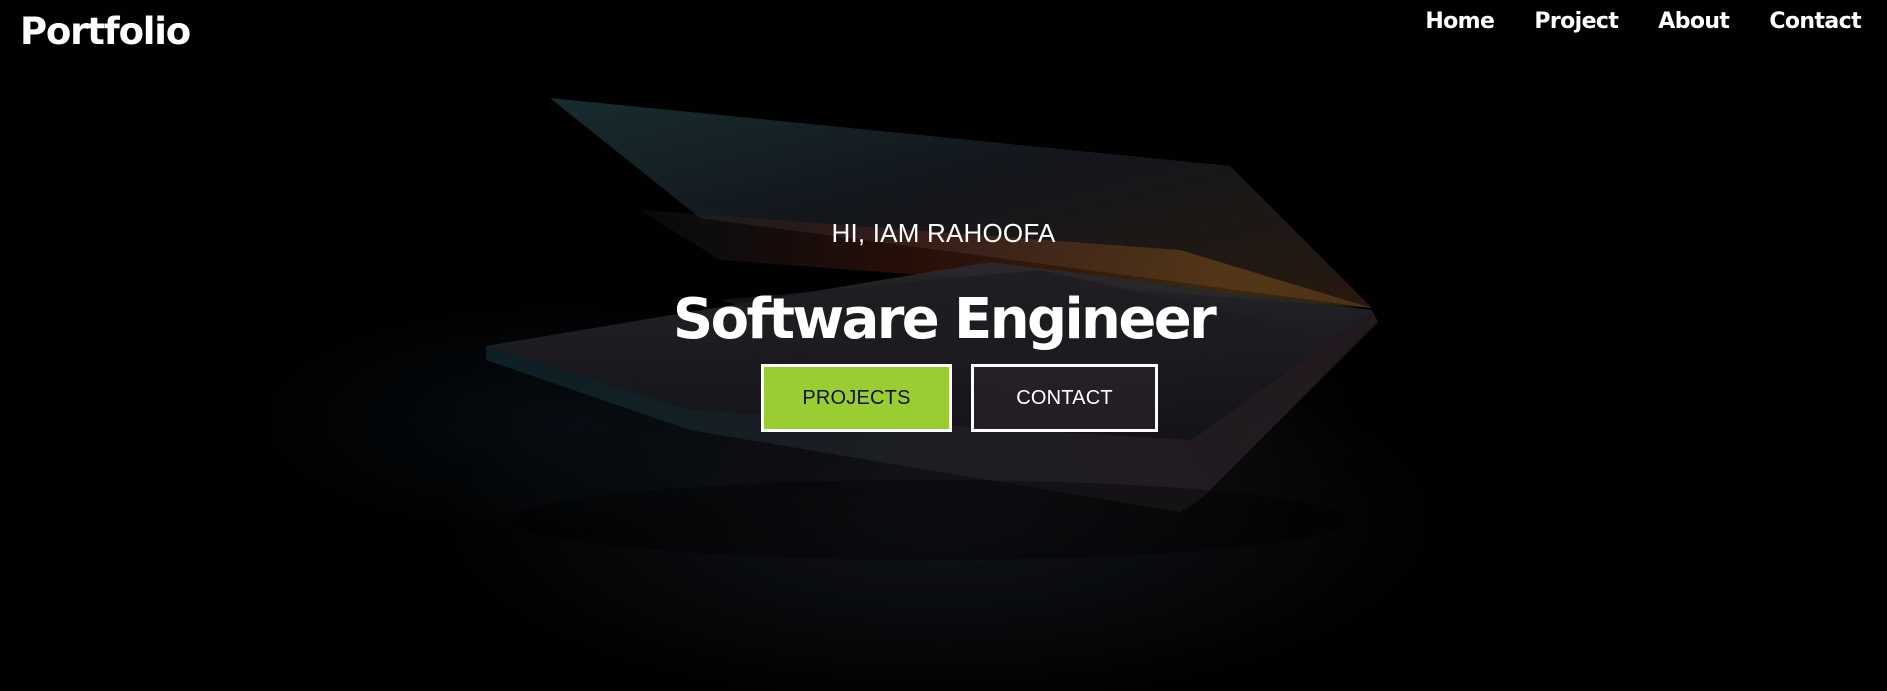 The height and width of the screenshot is (691, 1887). What do you see at coordinates (1064, 398) in the screenshot?
I see `contact-button: CONTACT` at bounding box center [1064, 398].